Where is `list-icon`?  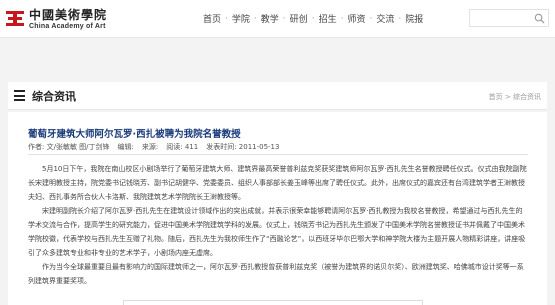 list-icon is located at coordinates (19, 95).